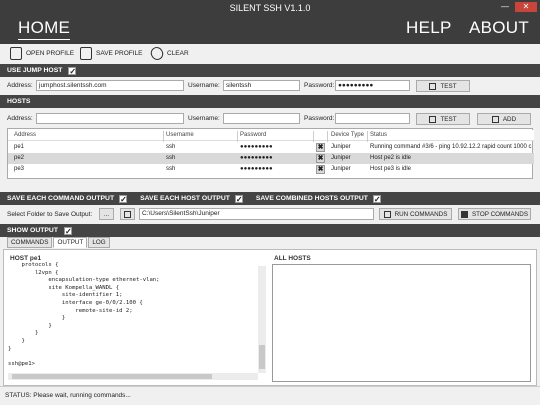  I want to click on nav-about: ABOUT, so click(499, 28).